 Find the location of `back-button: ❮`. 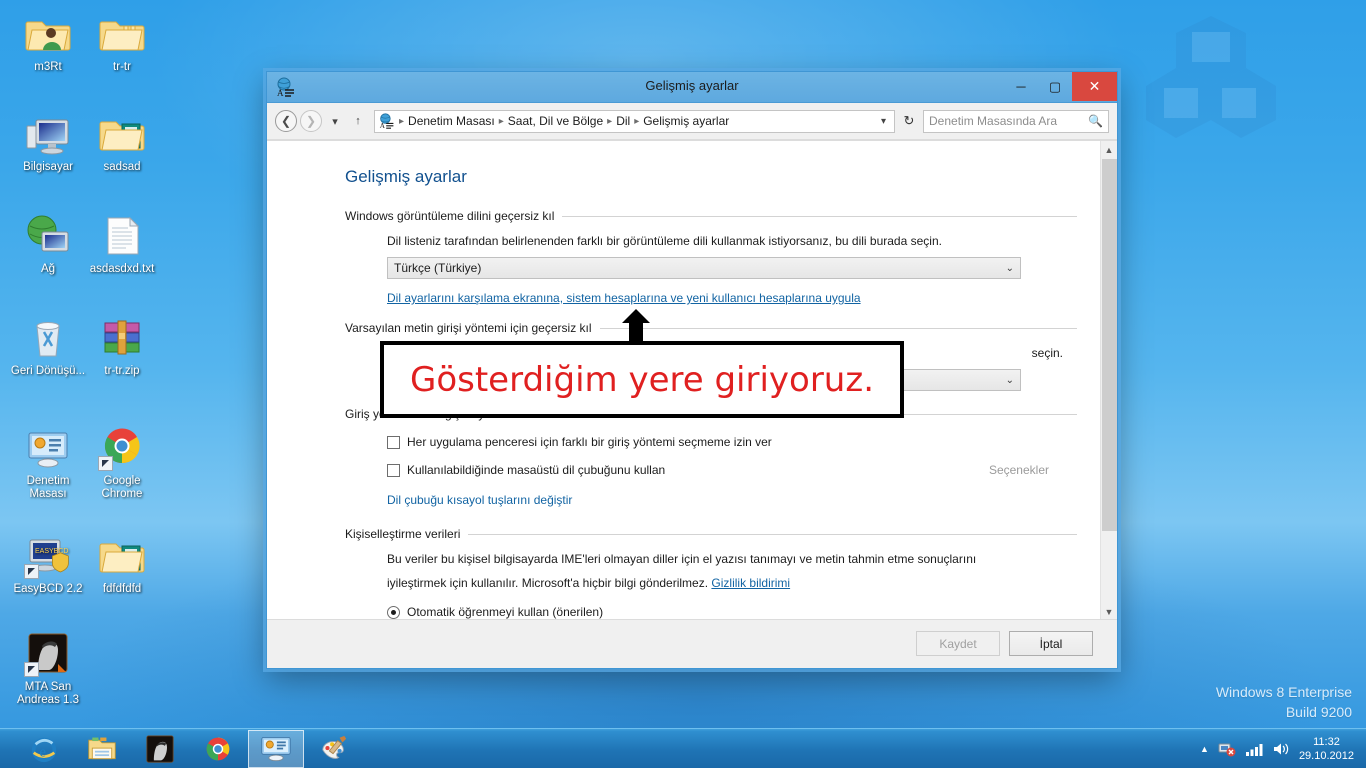

back-button: ❮ is located at coordinates (286, 121).